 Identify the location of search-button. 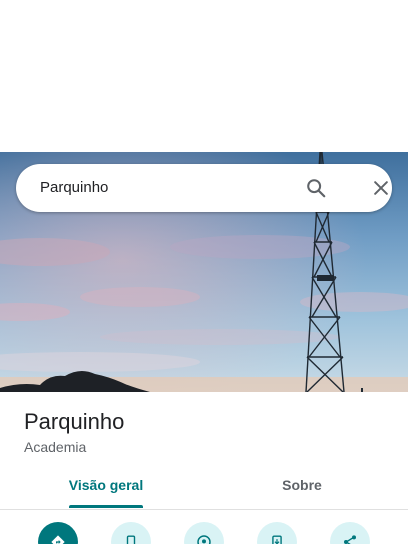
(316, 188).